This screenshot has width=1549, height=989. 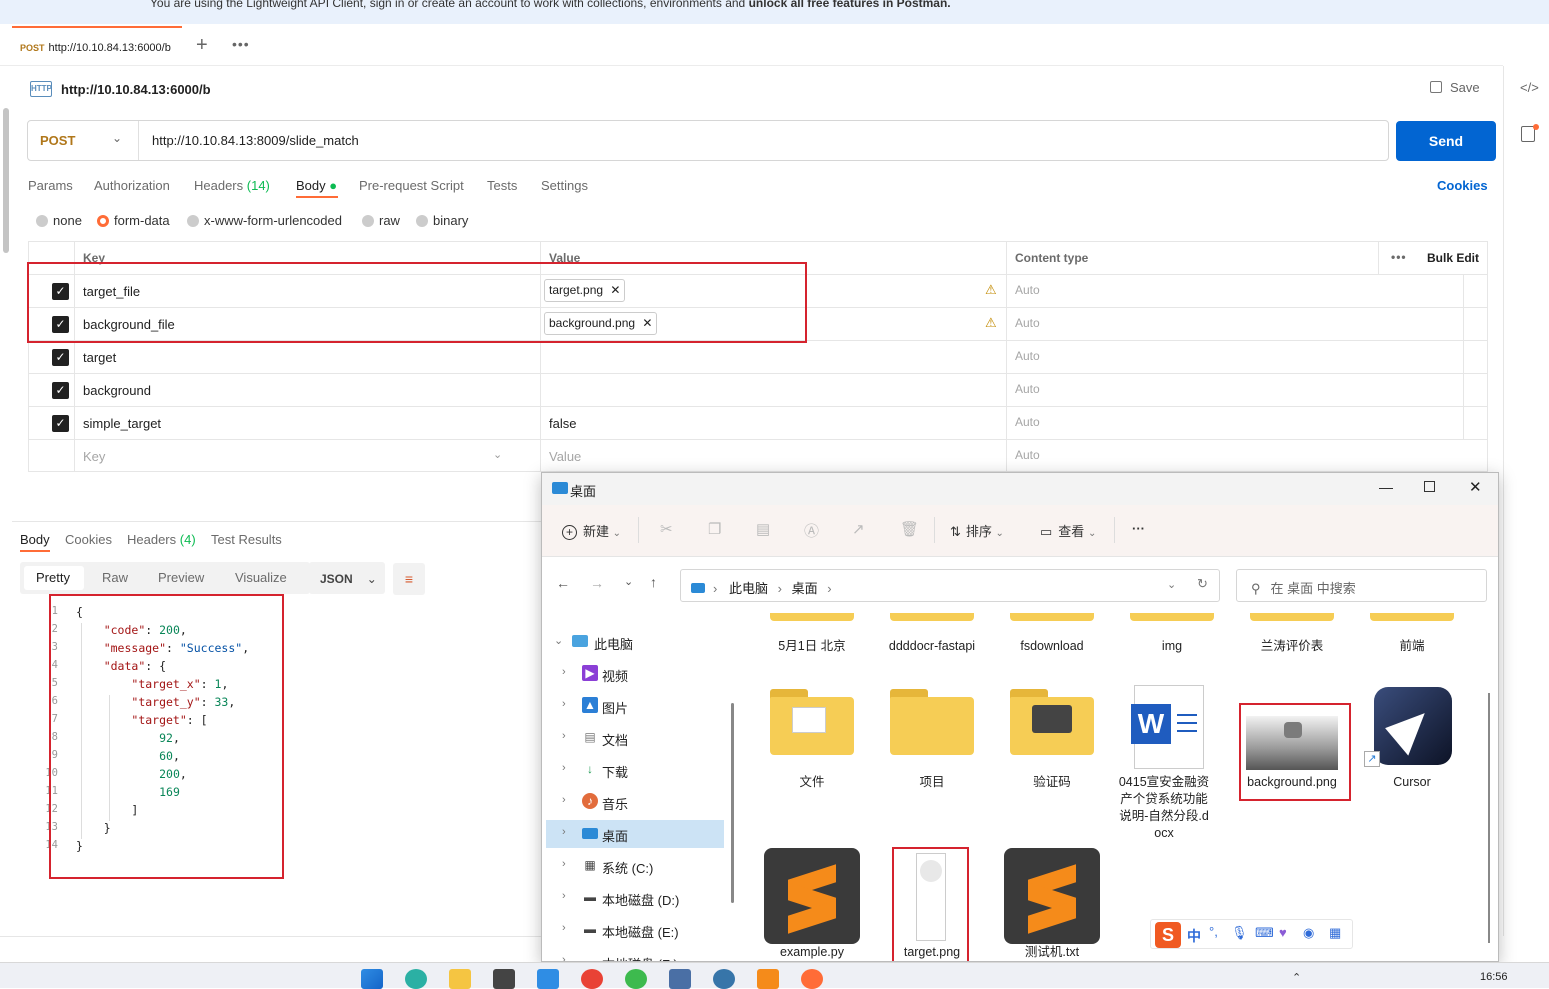 I want to click on format-select: JSON ⌄, so click(x=347, y=578).